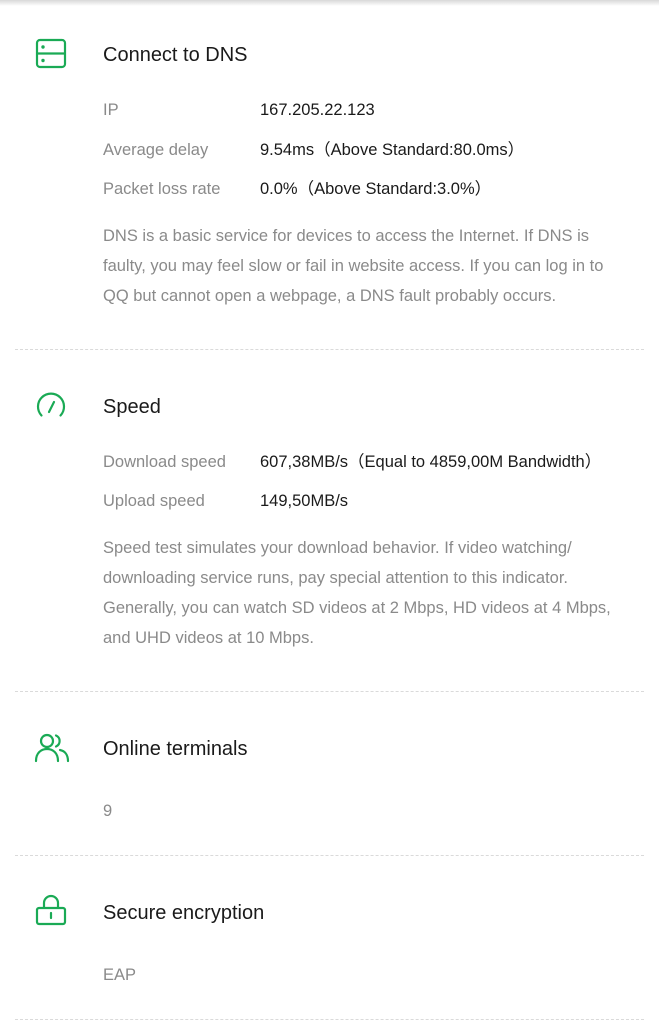 The height and width of the screenshot is (1024, 659). I want to click on encryption-type: EAP, so click(120, 975).